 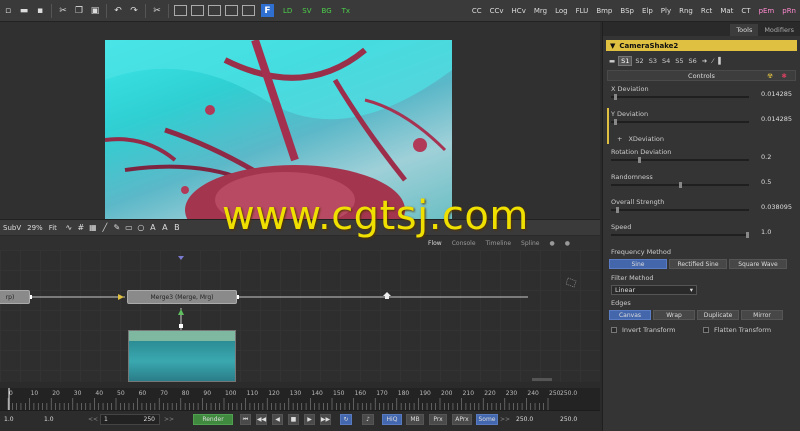 I want to click on edges-canvas-button: Canvas, so click(x=630, y=315).